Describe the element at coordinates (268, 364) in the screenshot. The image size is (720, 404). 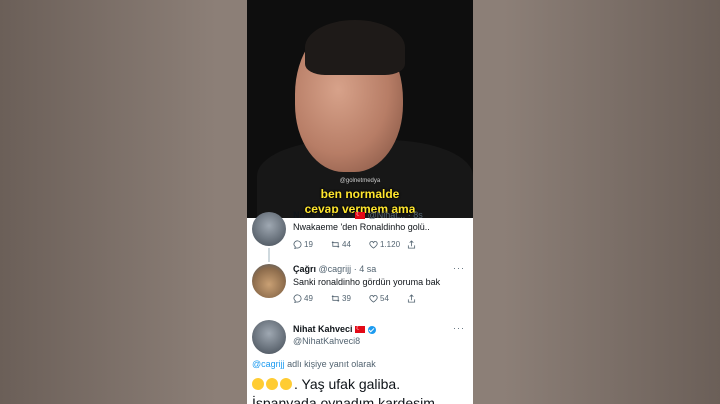
I see `reply-to-handle: @cagrijj` at that location.